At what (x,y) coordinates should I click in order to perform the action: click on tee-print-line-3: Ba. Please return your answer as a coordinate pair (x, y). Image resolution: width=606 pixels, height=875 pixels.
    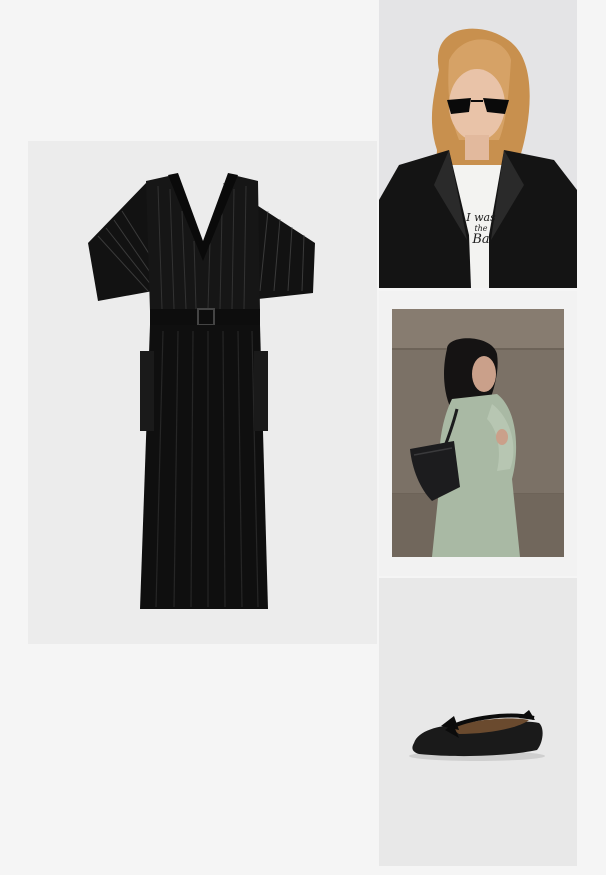
    Looking at the image, I should click on (481, 239).